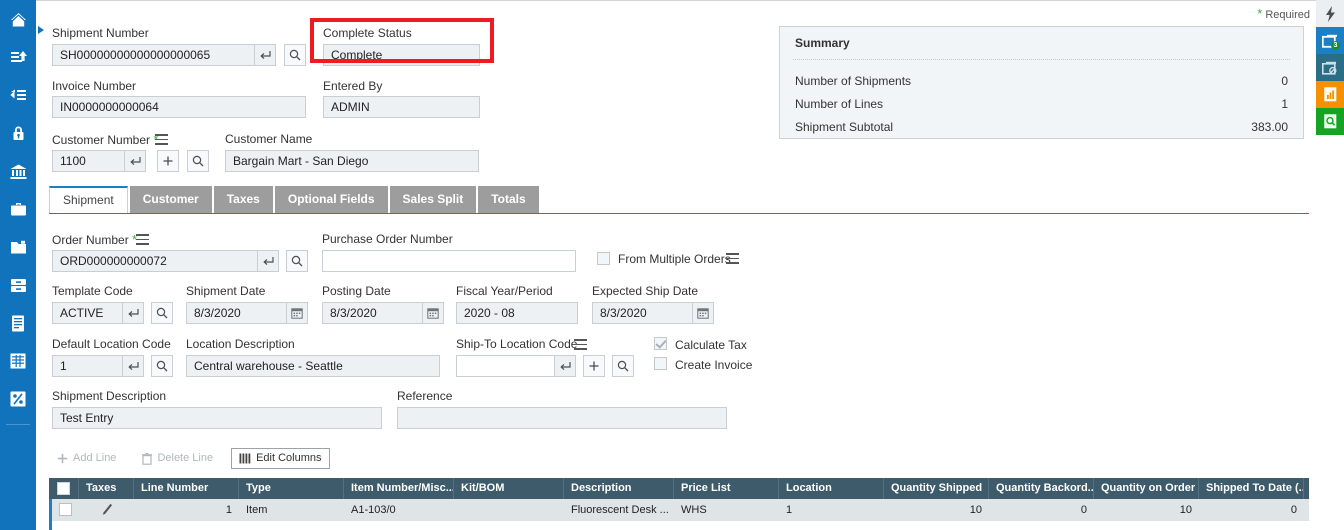 The image size is (1344, 530). I want to click on ship-to-location-code-enter-button, so click(565, 366).